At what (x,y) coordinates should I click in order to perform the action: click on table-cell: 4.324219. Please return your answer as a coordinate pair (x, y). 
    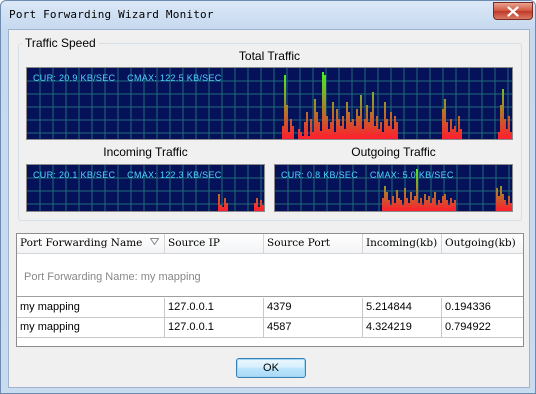
    Looking at the image, I should click on (402, 328).